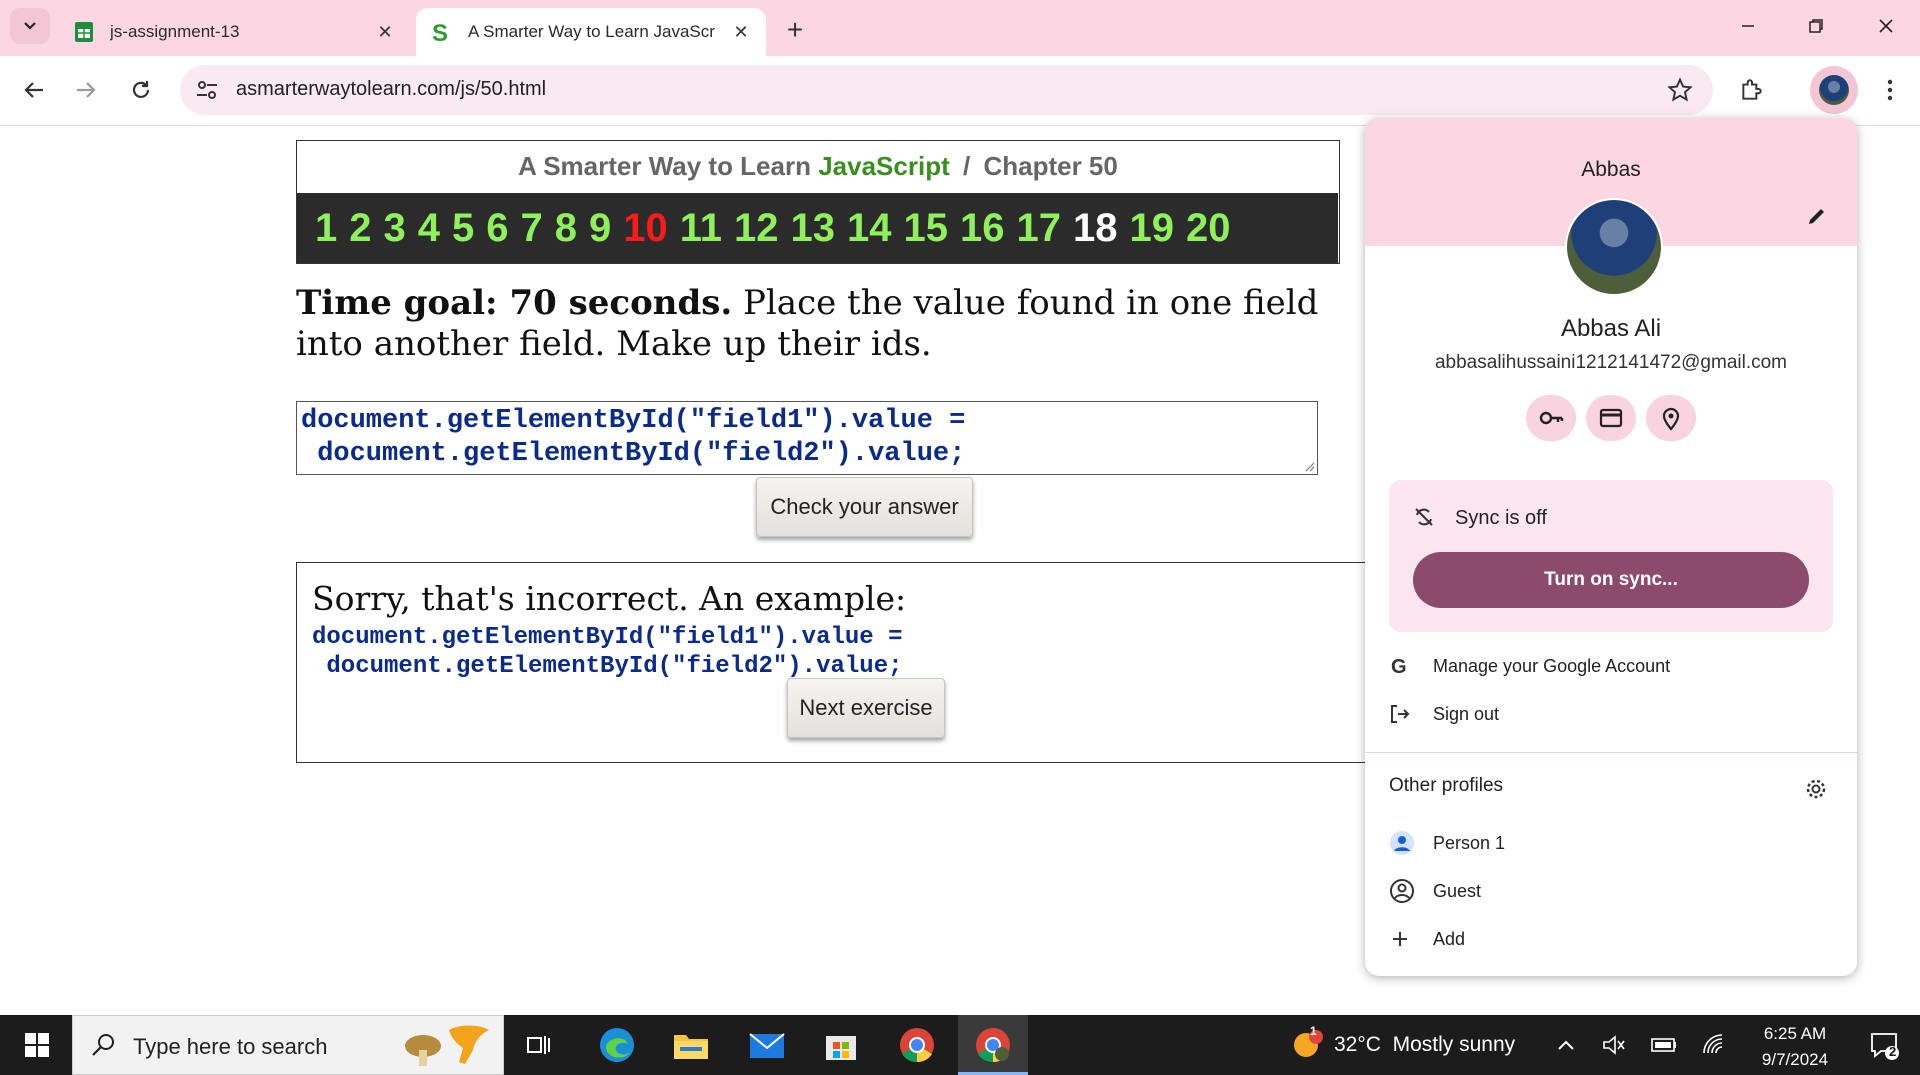 The height and width of the screenshot is (1075, 1920). What do you see at coordinates (1816, 789) in the screenshot?
I see `gear-icon` at bounding box center [1816, 789].